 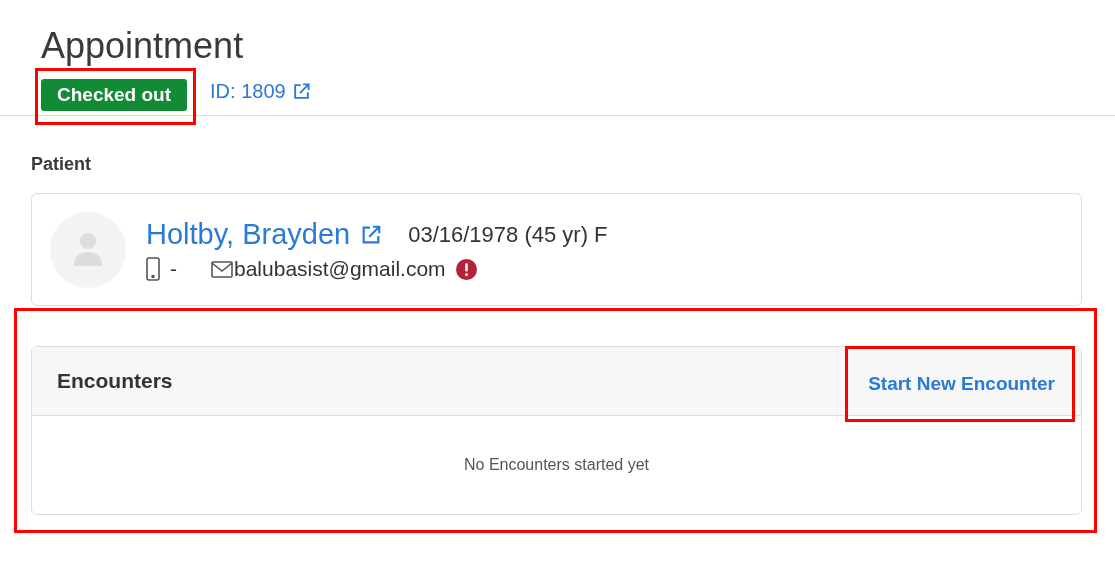 I want to click on start-encounter-button: Start New Encounter, so click(x=961, y=384).